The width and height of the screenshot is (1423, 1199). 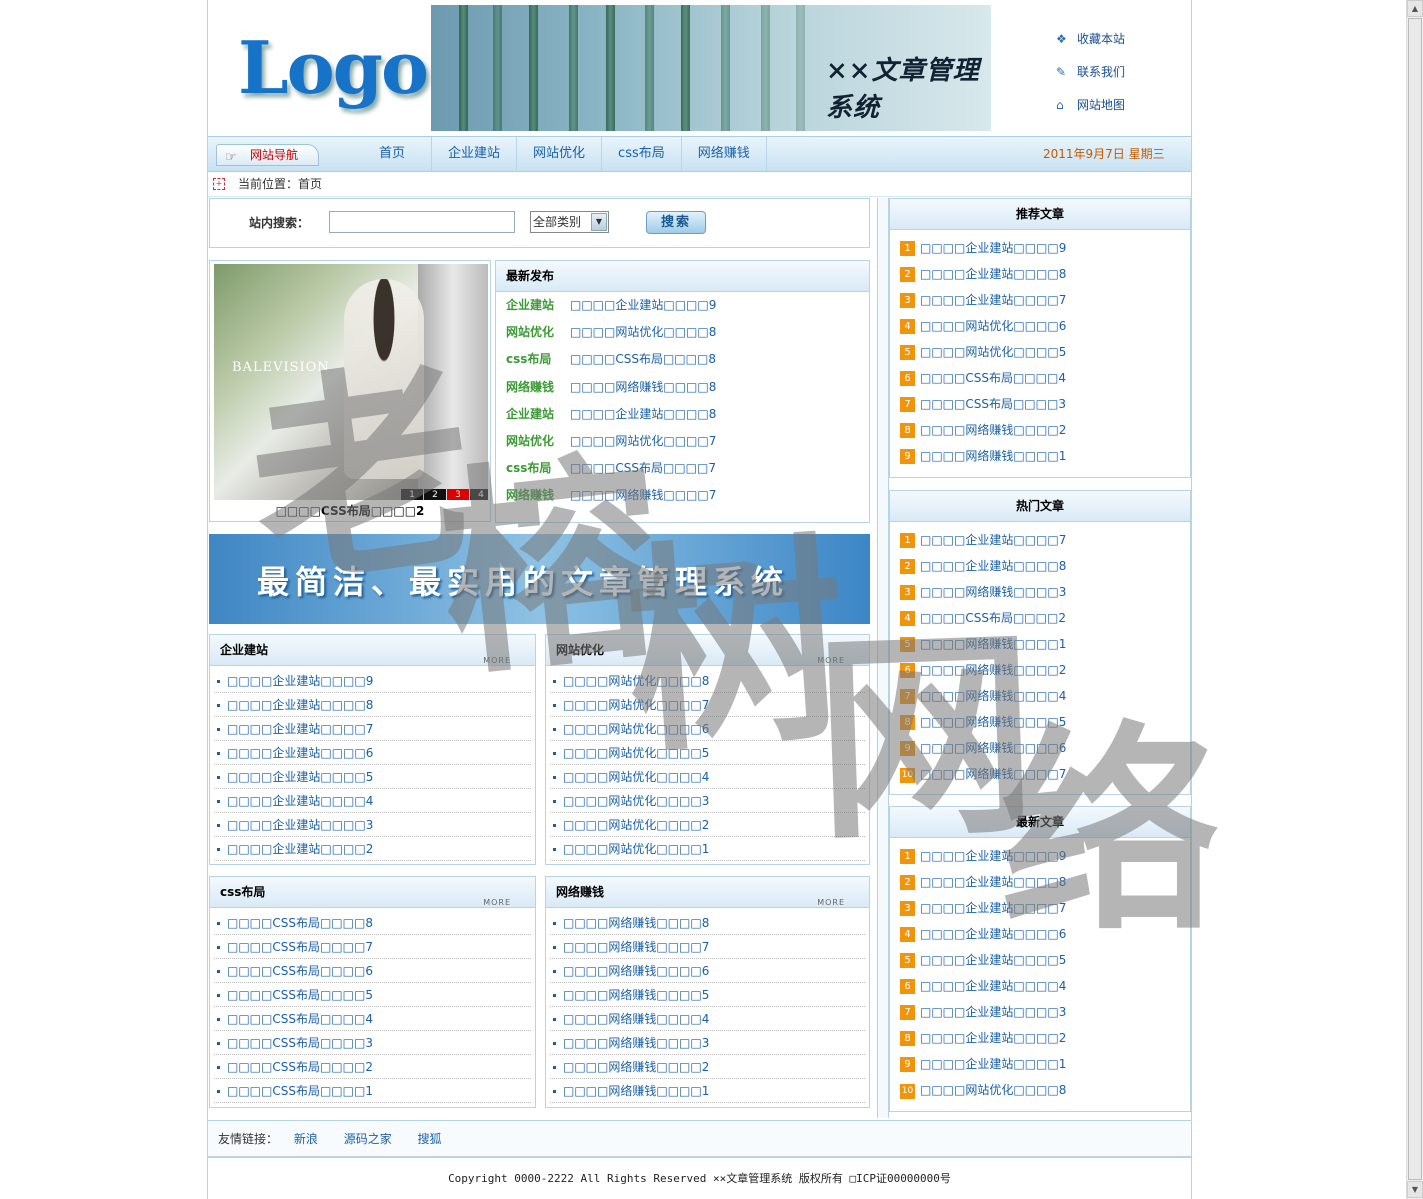 I want to click on top-link-sitemap: ⌂ 网站地图, so click(x=1116, y=104).